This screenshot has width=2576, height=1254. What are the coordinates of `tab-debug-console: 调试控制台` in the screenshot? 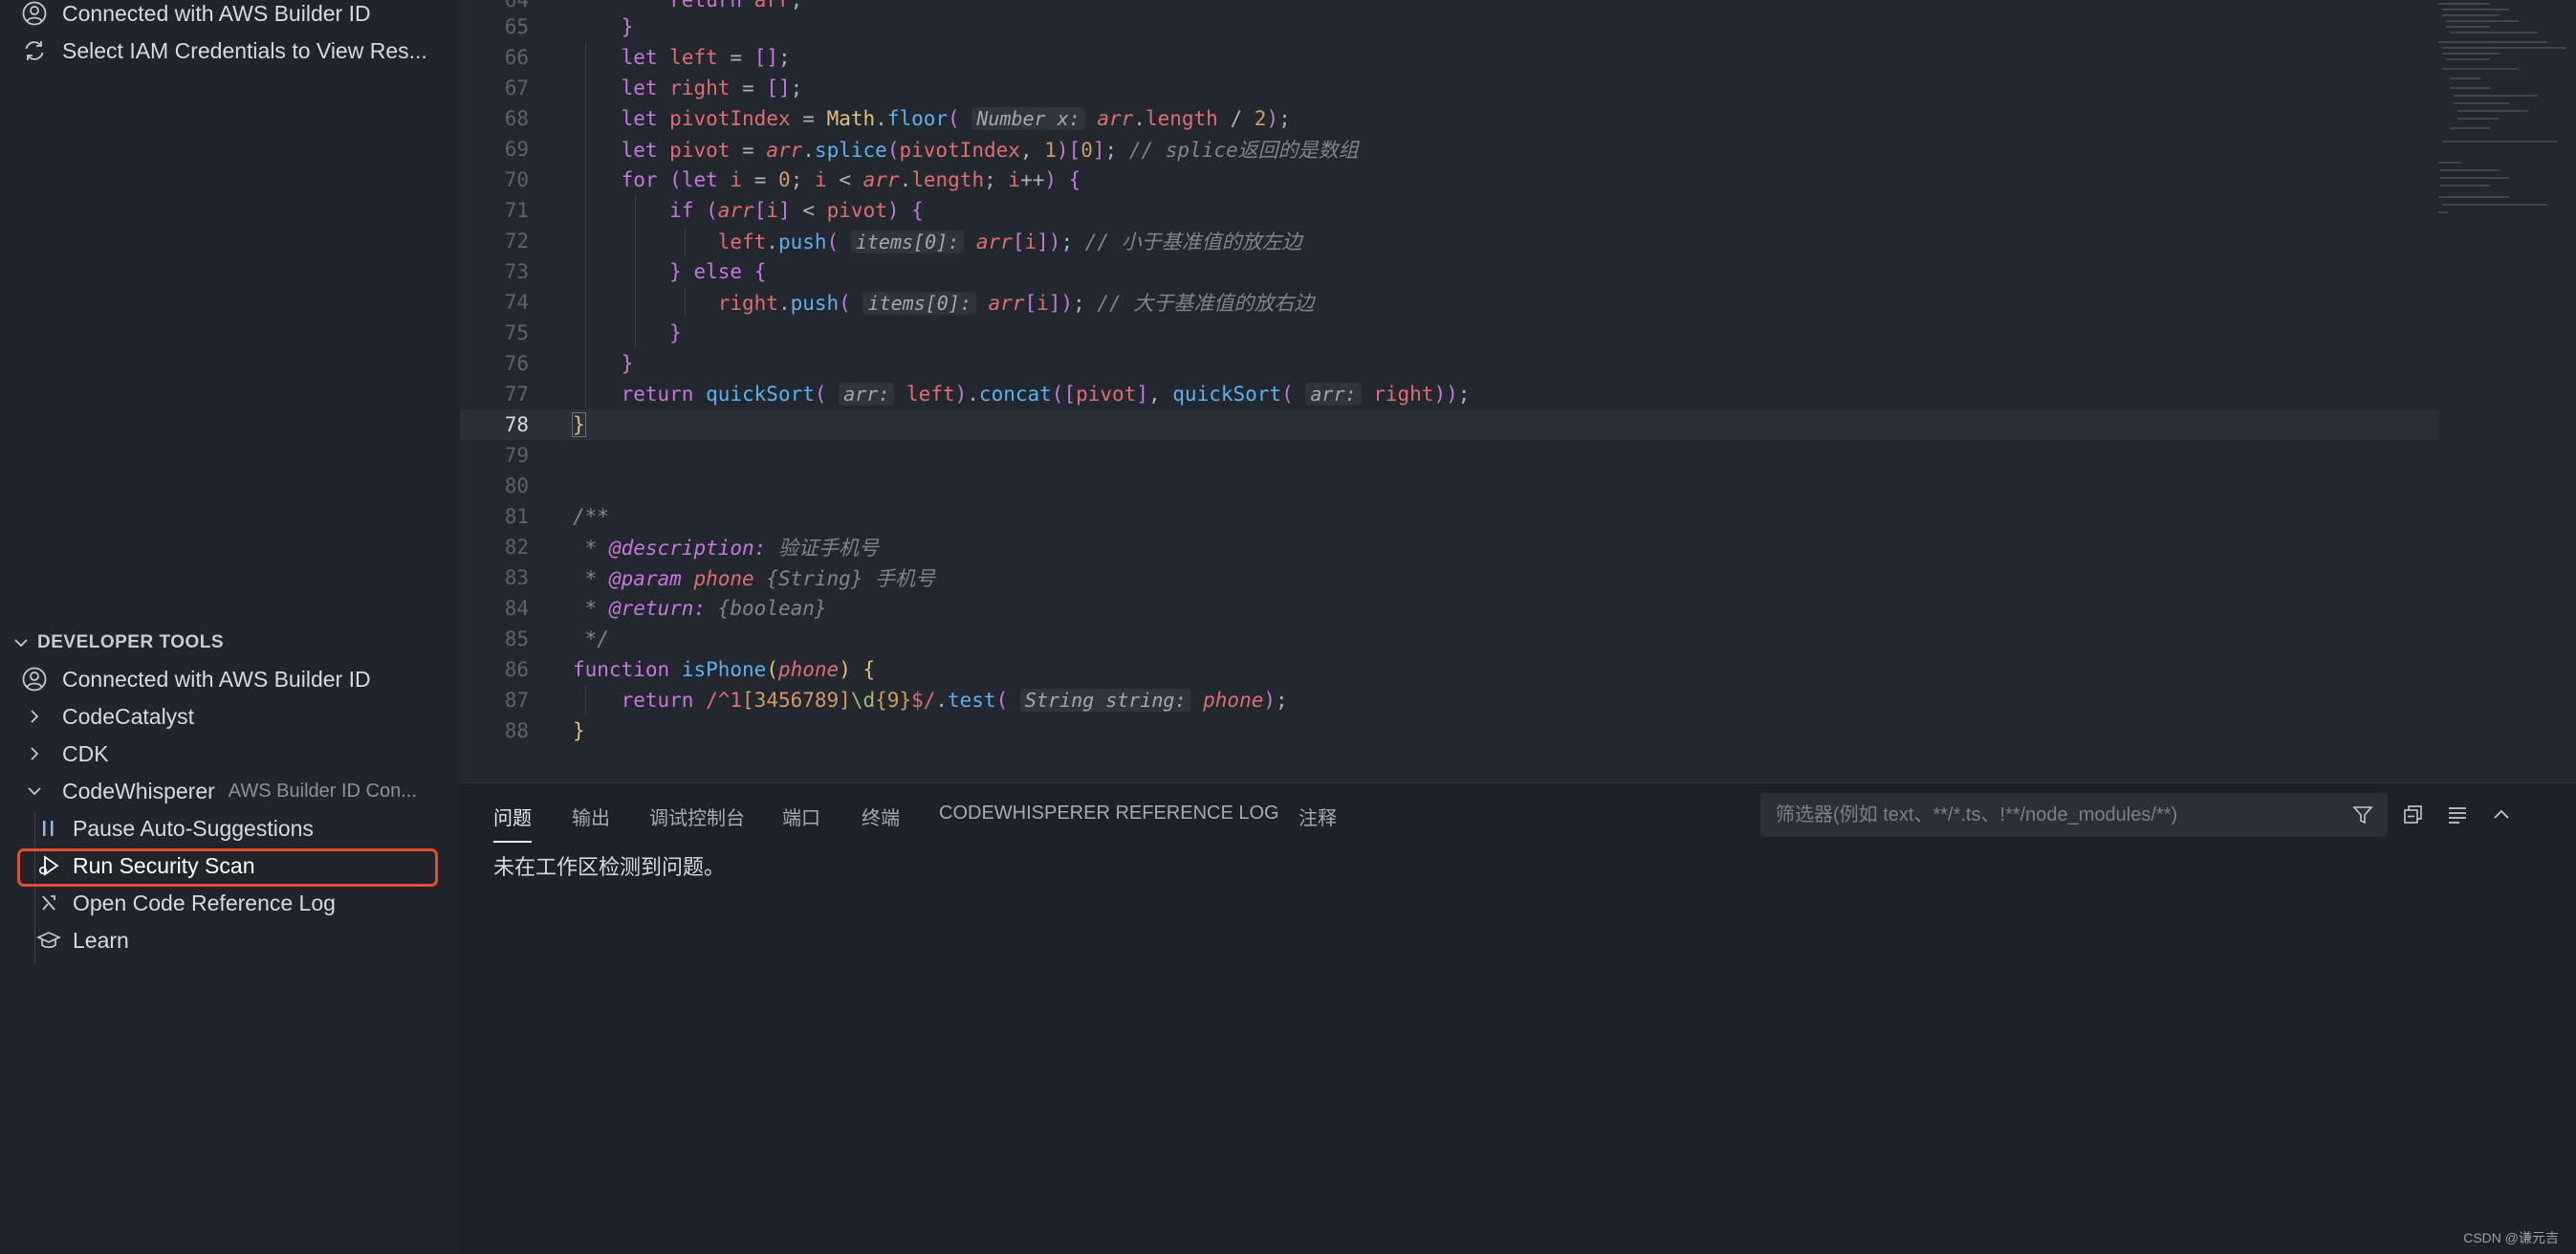 It's located at (697, 824).